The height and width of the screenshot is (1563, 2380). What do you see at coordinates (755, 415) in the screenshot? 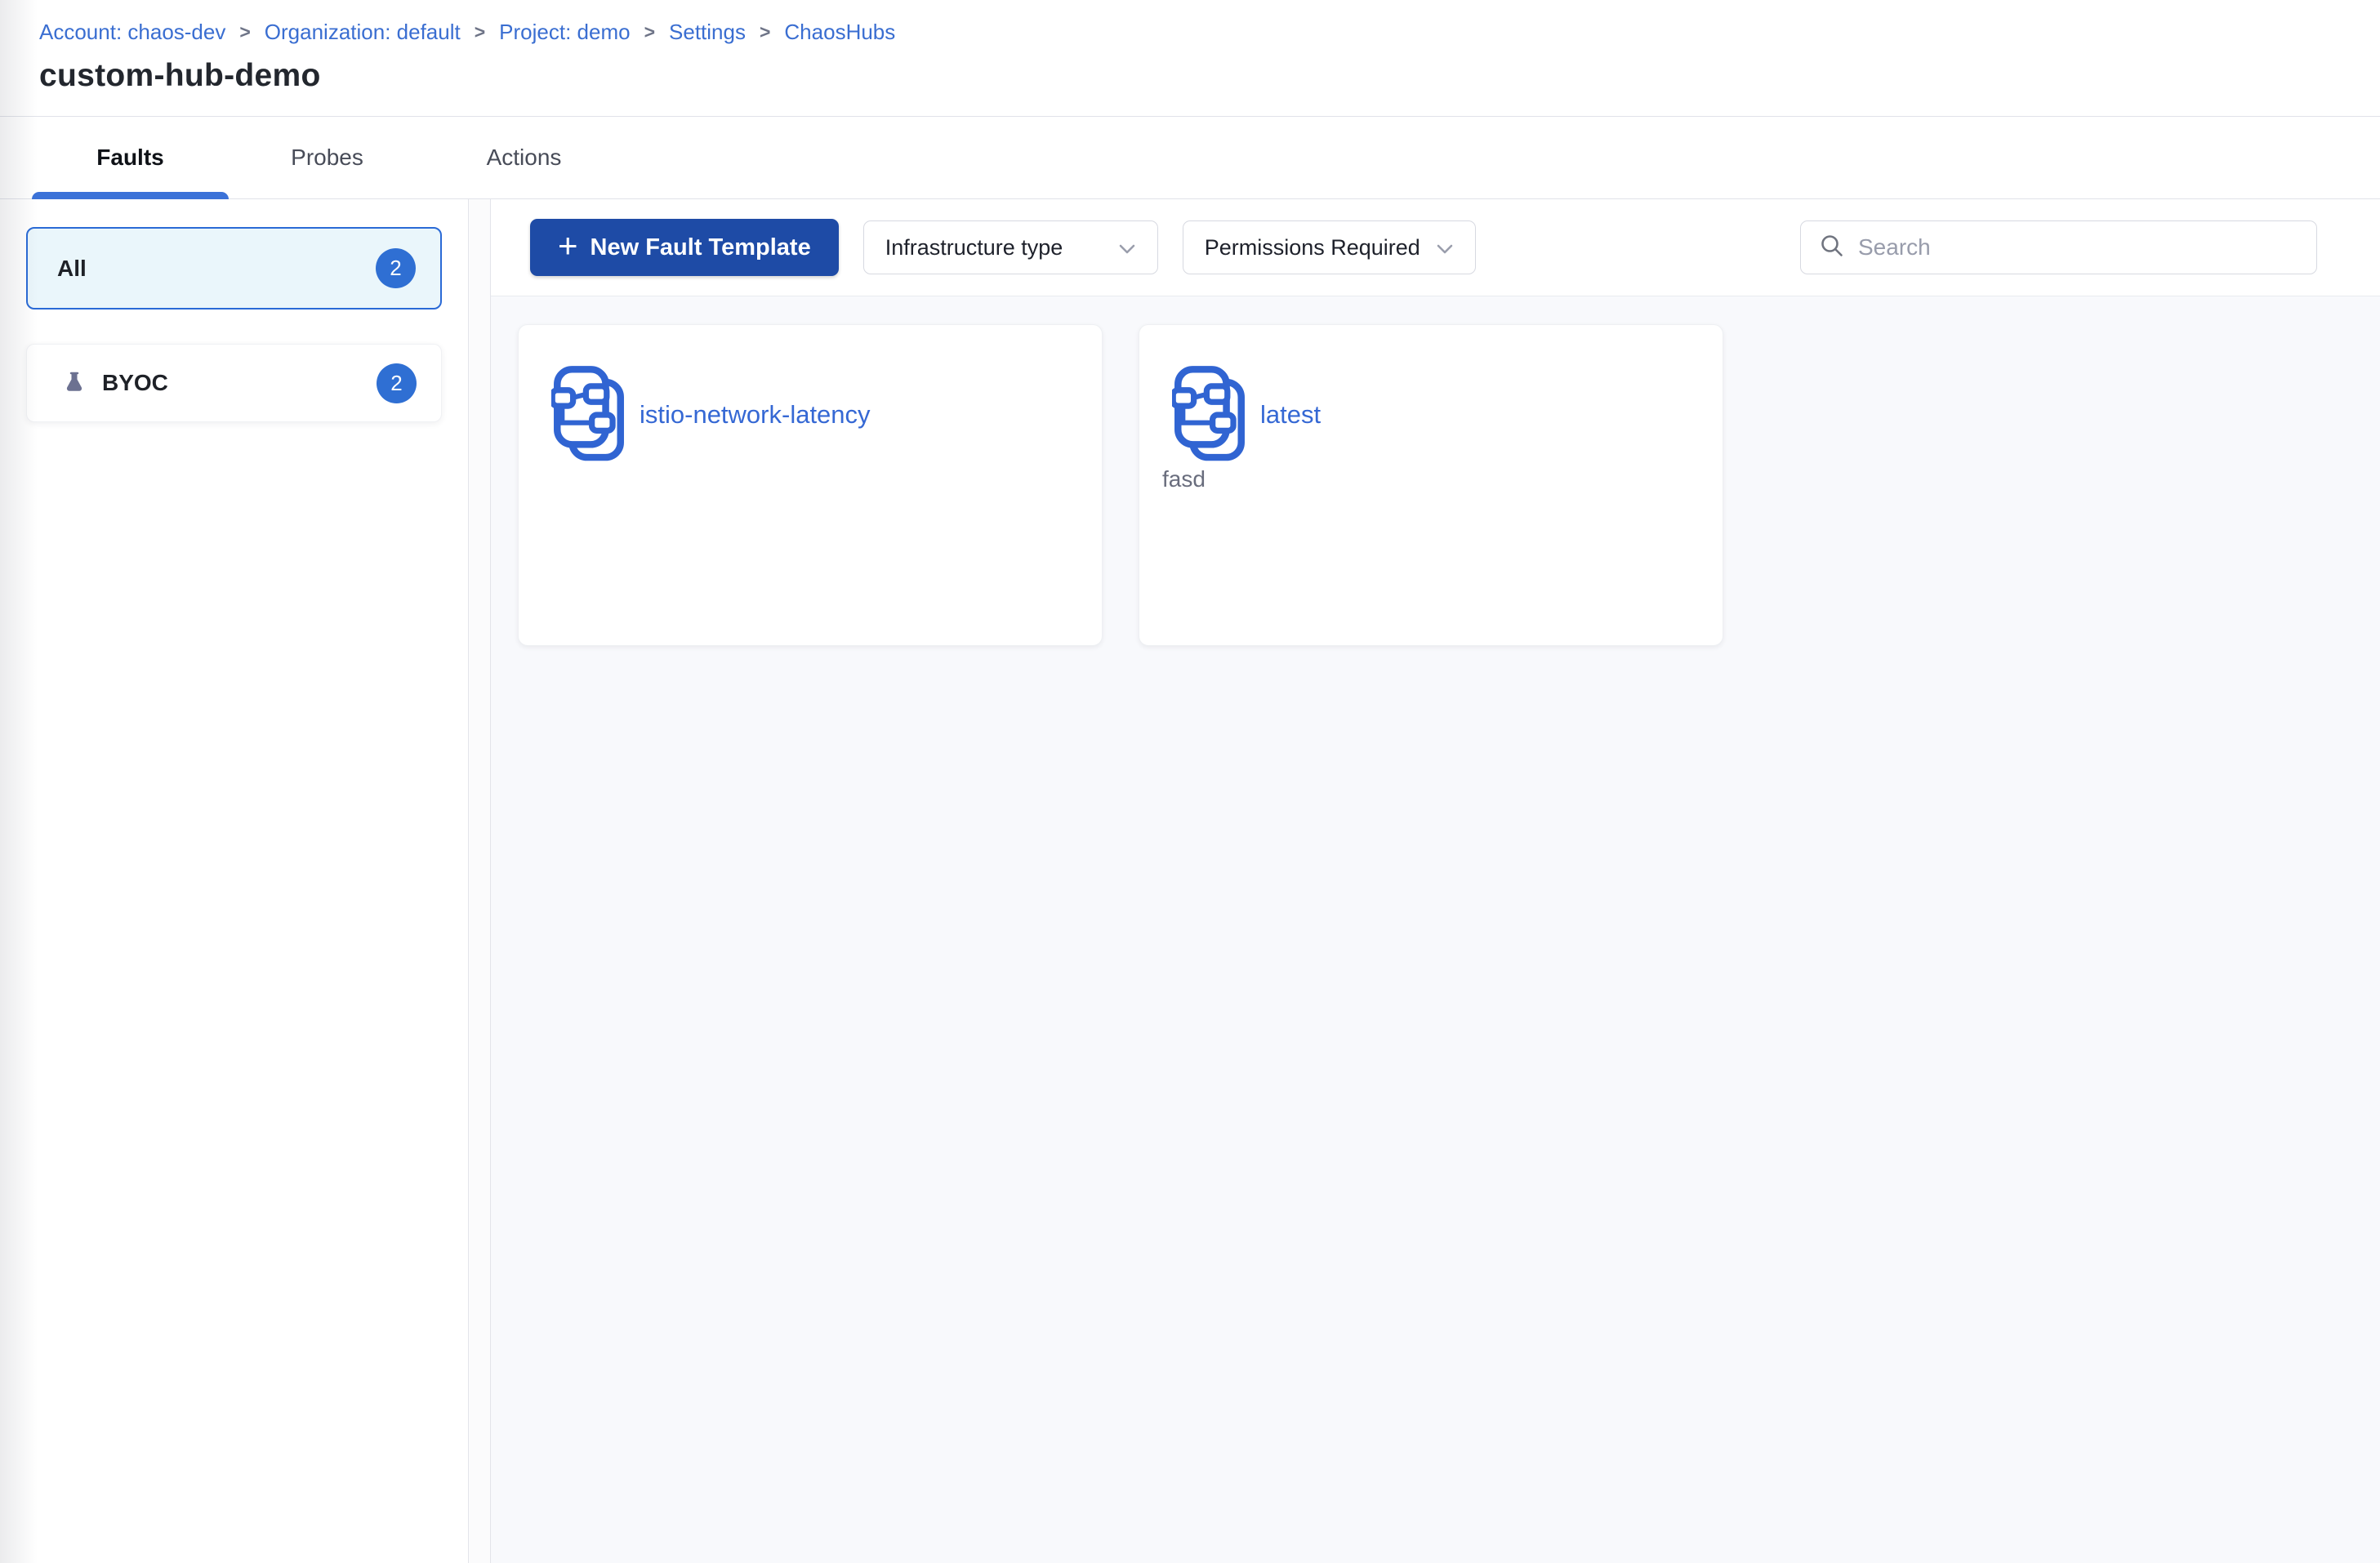
I see `fault-template-title: istio-network-latency` at bounding box center [755, 415].